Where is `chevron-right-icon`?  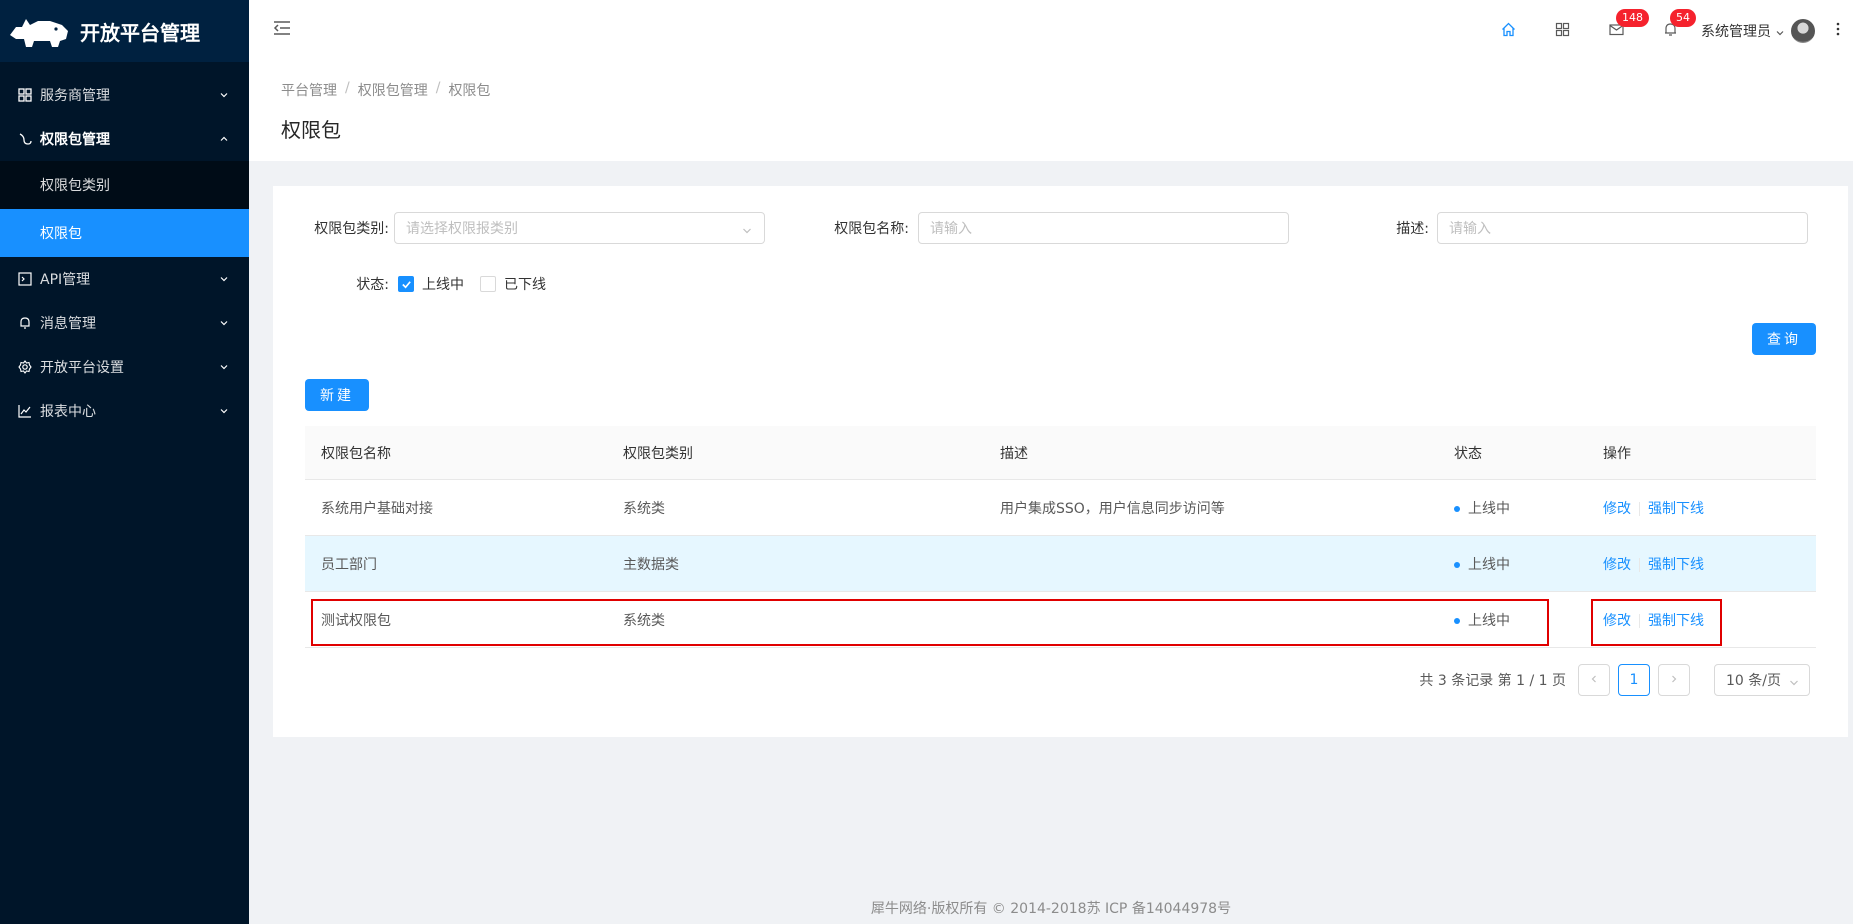
chevron-right-icon is located at coordinates (1674, 680).